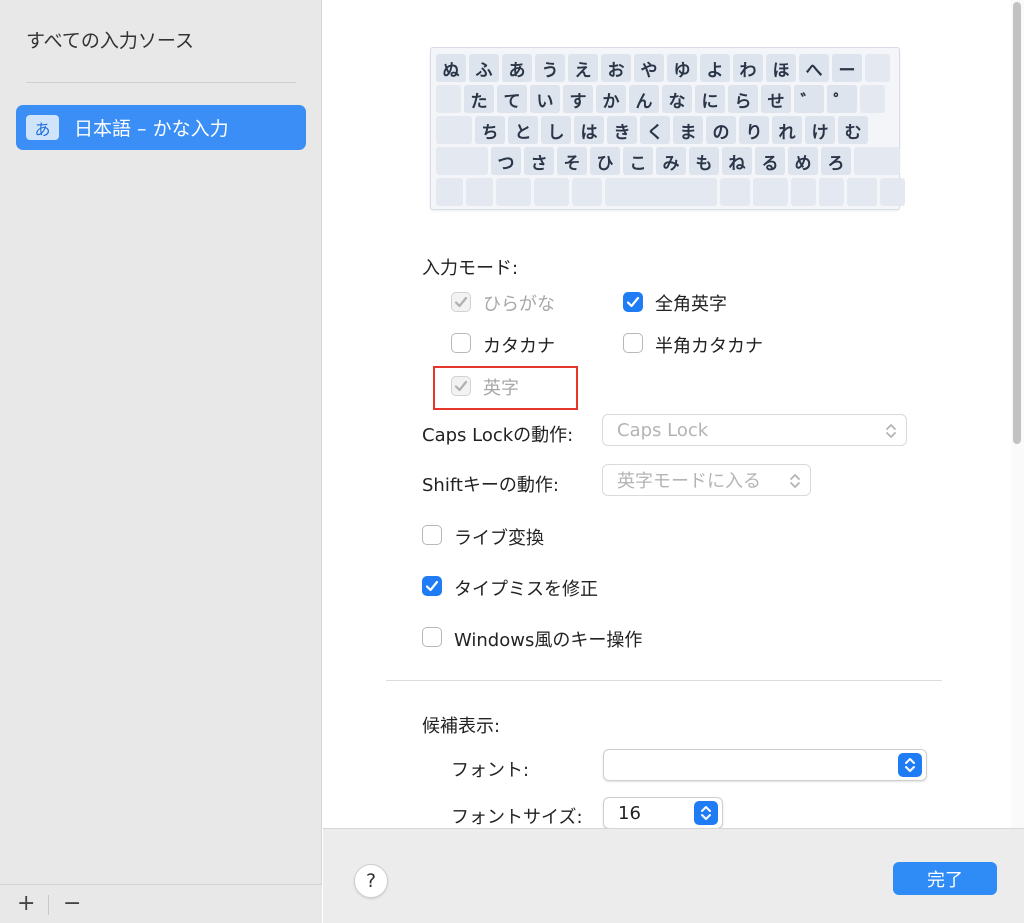 This screenshot has height=923, width=1024. Describe the element at coordinates (776, 99) in the screenshot. I see `key: せ` at that location.